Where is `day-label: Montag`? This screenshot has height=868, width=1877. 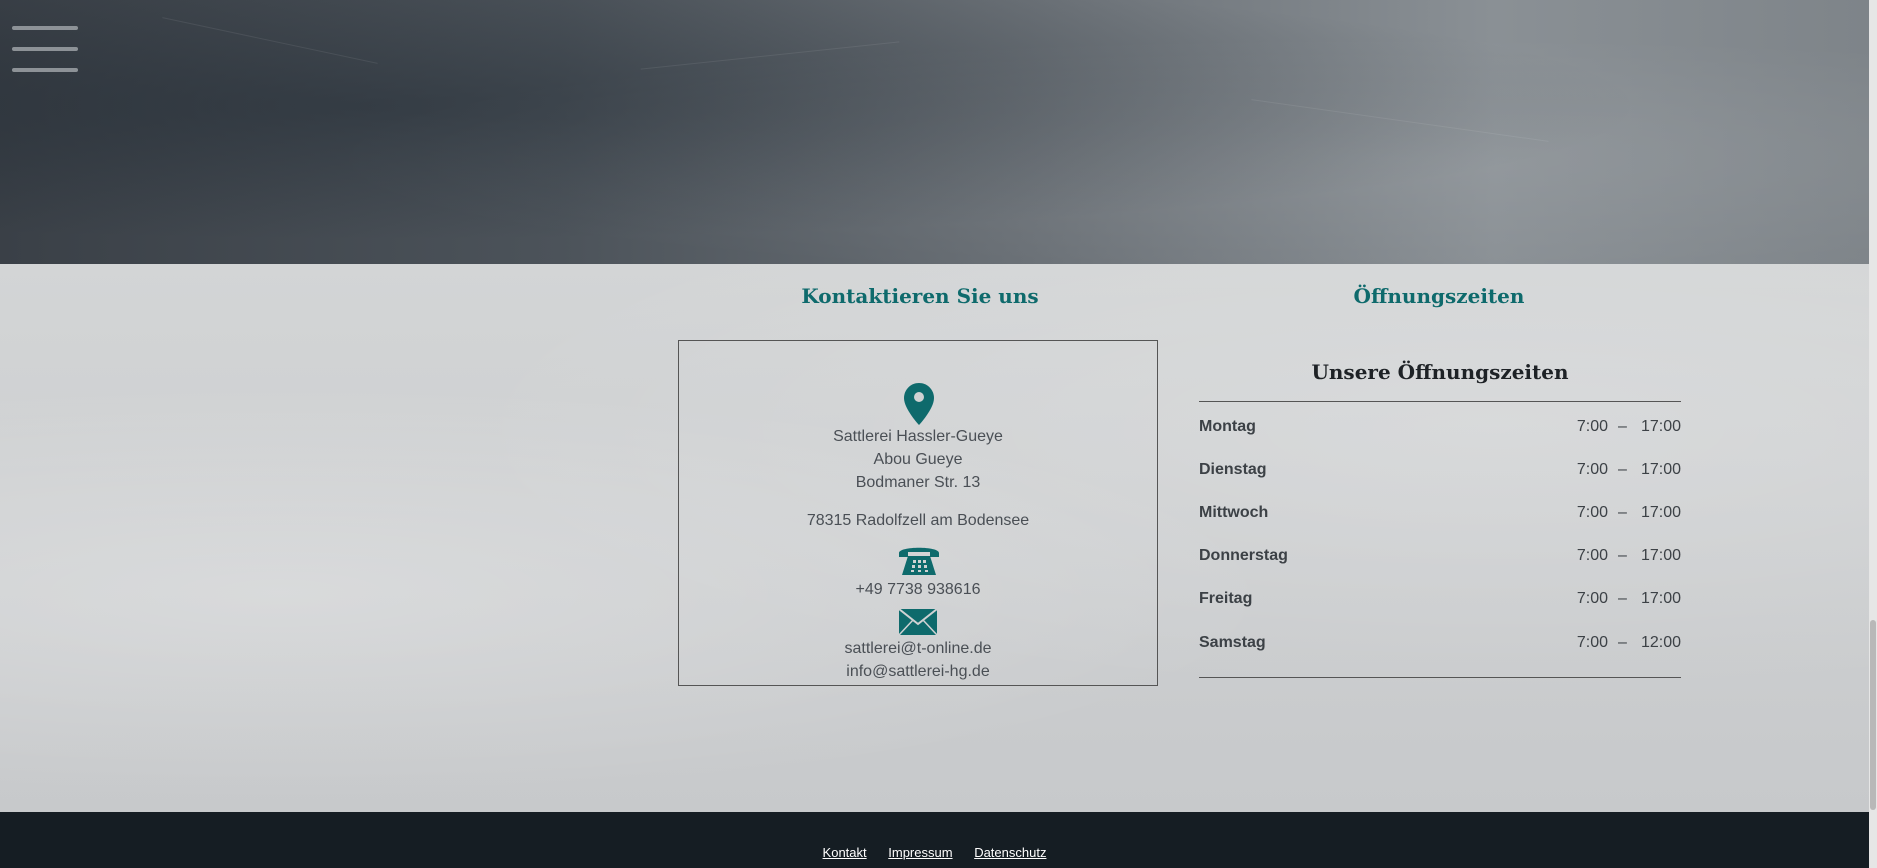 day-label: Montag is located at coordinates (1227, 426).